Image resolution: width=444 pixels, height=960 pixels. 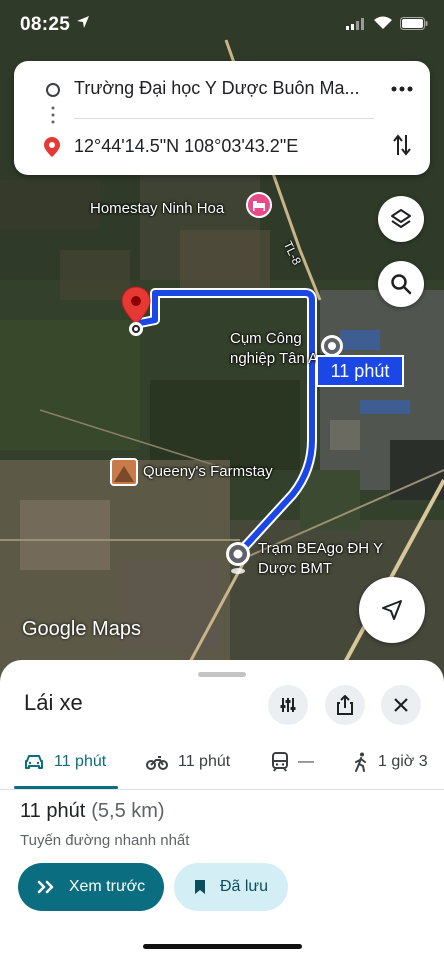 I want to click on cellular-signal-icon, so click(x=355, y=24).